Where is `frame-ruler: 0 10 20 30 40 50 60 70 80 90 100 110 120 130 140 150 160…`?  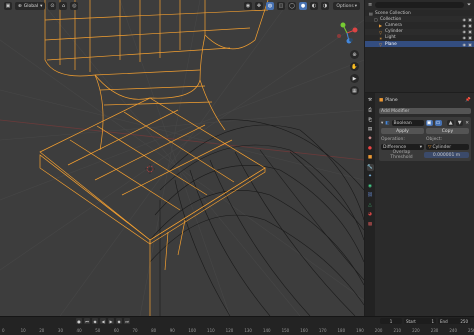
frame-ruler: 0 10 20 30 40 50 60 70 80 90 100 110 120 130 140 150 160… is located at coordinates (237, 330).